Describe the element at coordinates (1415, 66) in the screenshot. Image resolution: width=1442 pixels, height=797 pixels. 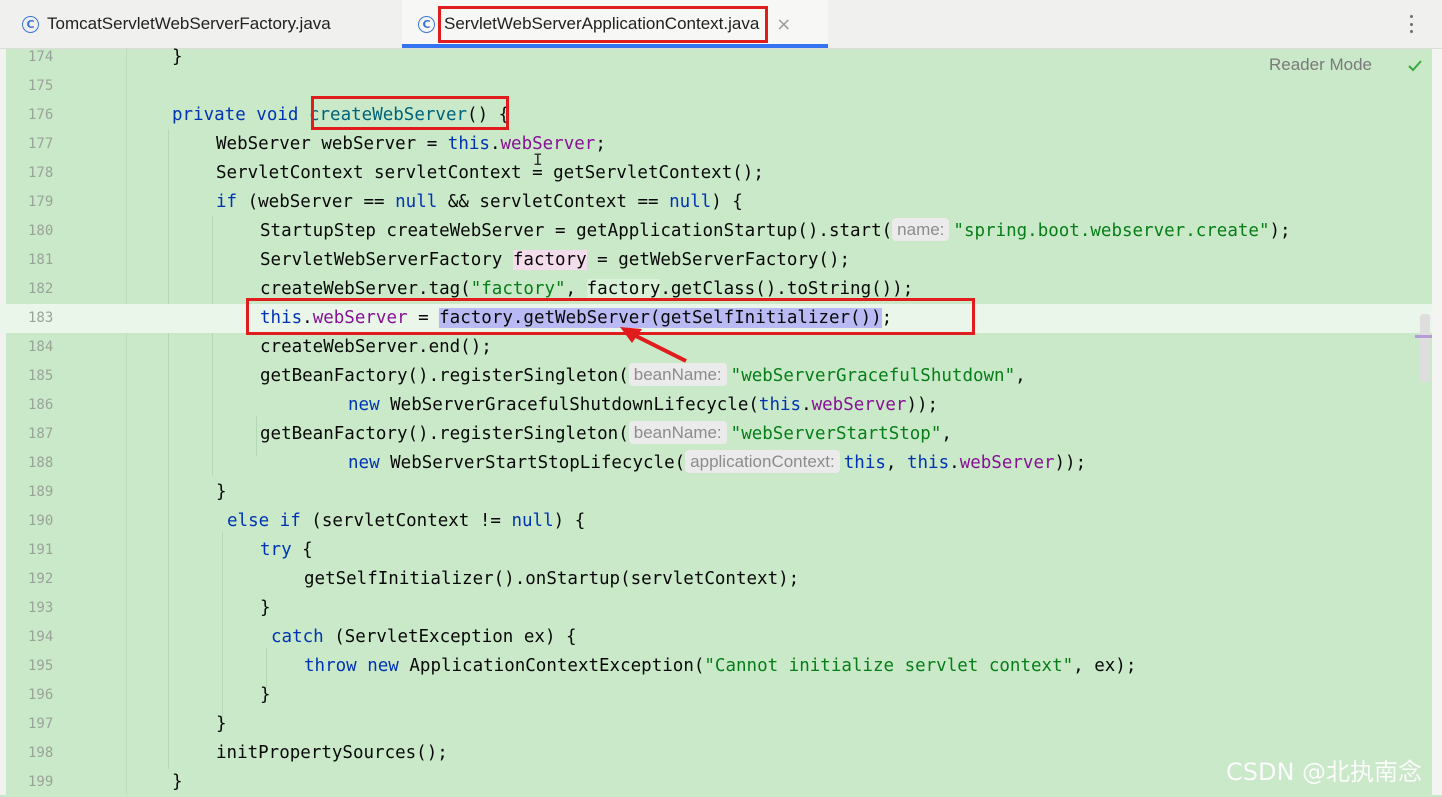
I see `no-problems-check-icon` at that location.